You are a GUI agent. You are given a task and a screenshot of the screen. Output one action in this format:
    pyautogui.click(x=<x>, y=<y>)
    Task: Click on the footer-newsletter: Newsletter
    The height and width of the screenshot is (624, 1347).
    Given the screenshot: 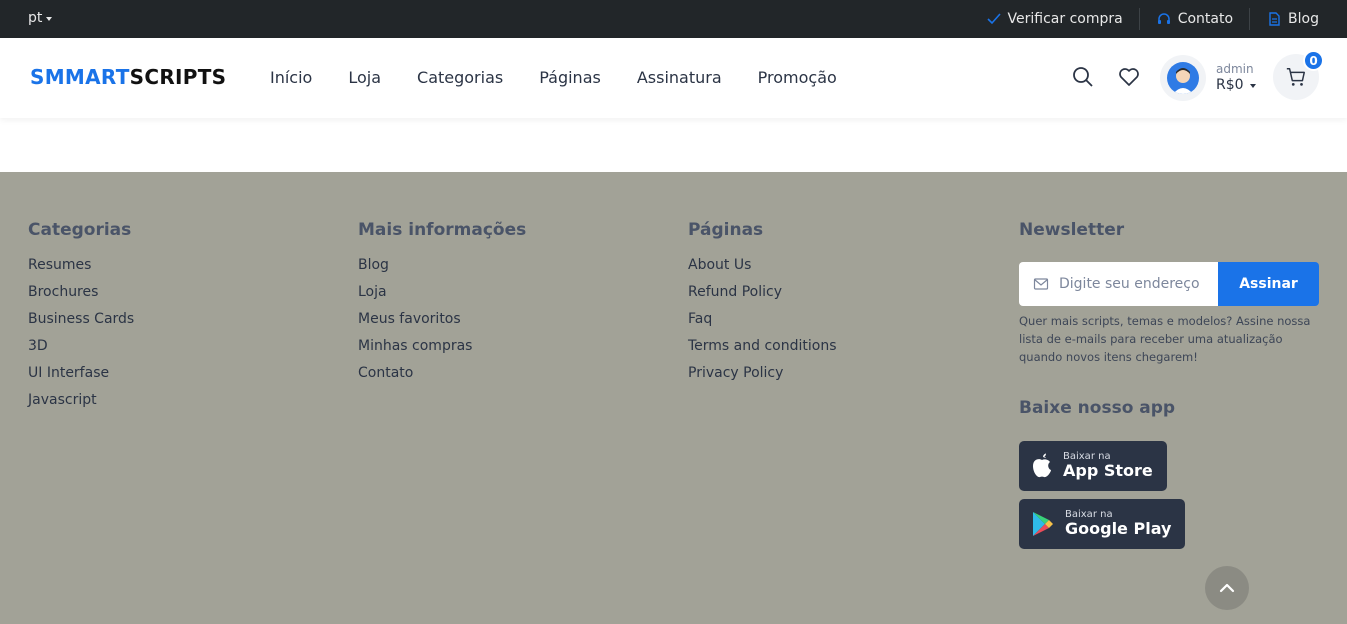 What is the action you would take?
    pyautogui.click(x=1071, y=238)
    